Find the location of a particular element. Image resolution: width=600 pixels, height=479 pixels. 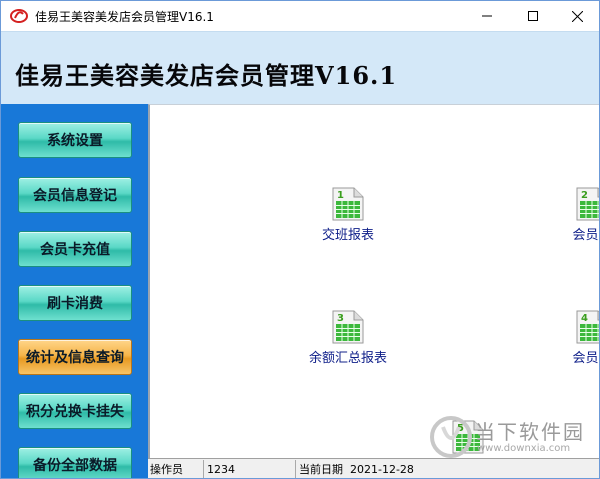

report-number: 4 is located at coordinates (584, 318).